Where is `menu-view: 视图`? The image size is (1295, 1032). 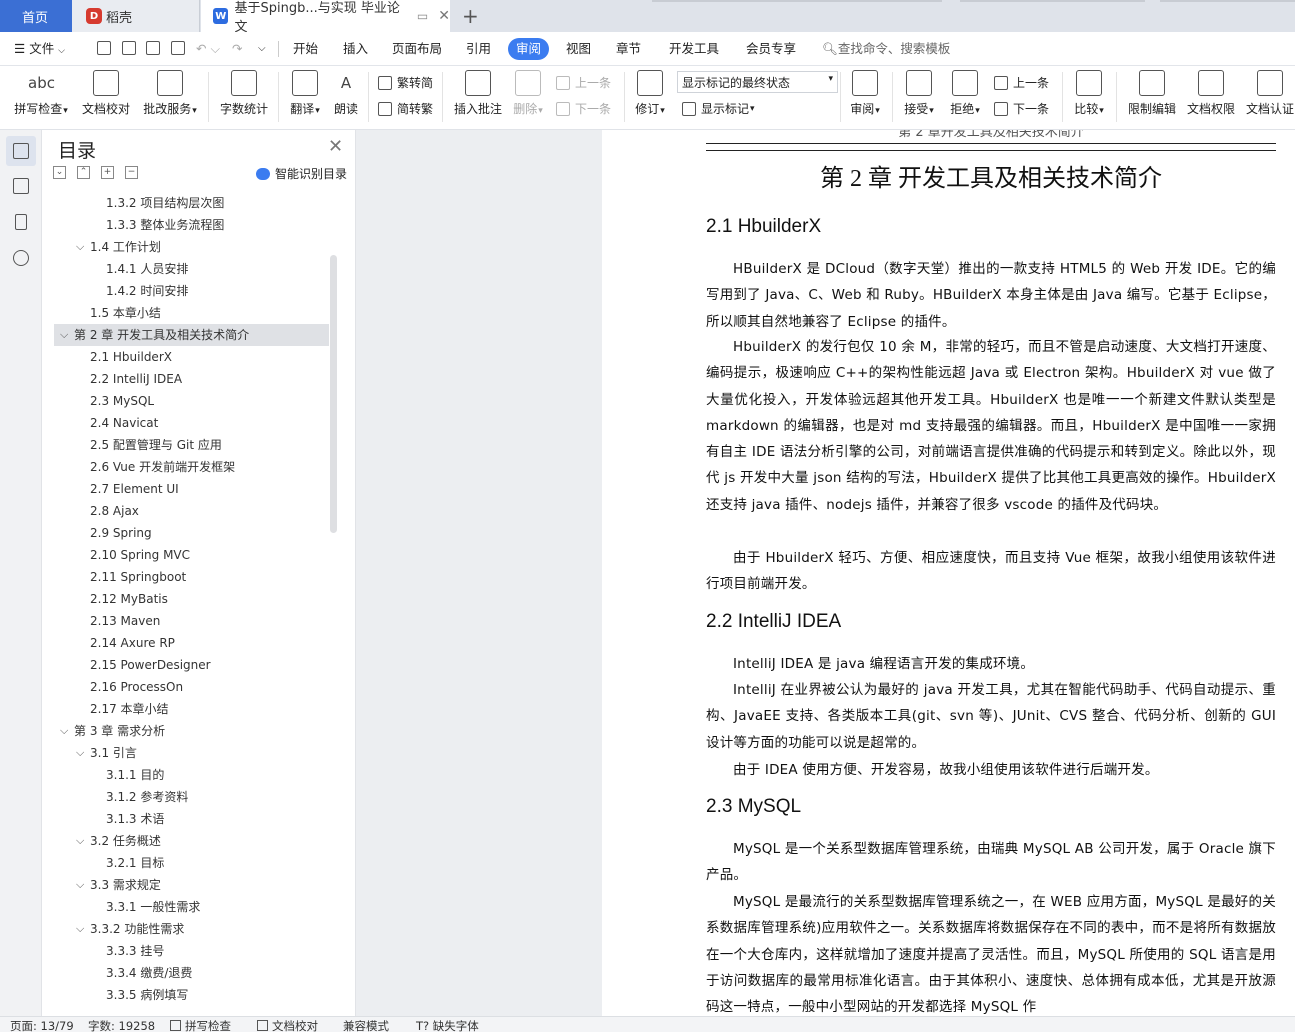
menu-view: 视图 is located at coordinates (578, 49).